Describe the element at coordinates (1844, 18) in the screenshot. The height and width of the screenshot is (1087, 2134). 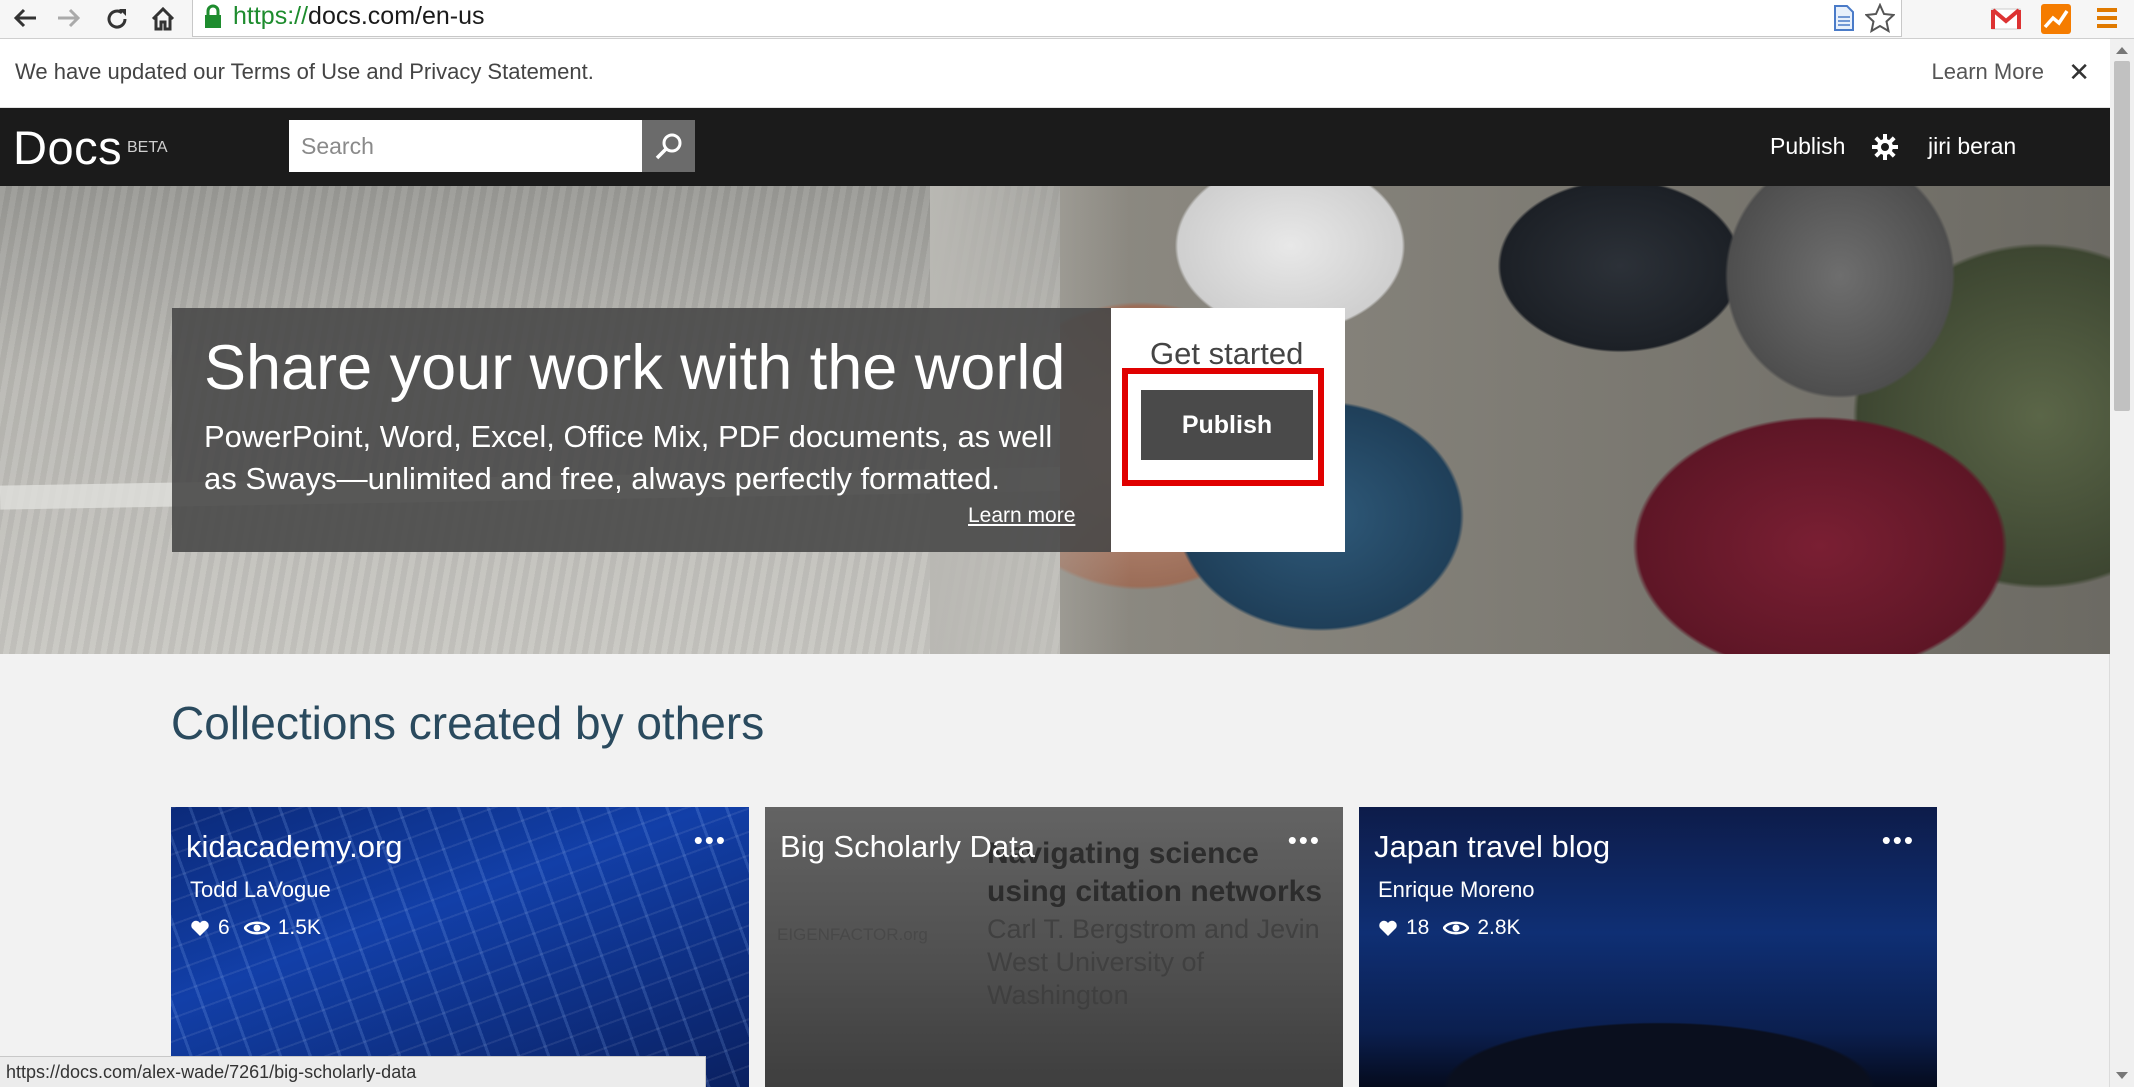
I see `page-icon` at that location.